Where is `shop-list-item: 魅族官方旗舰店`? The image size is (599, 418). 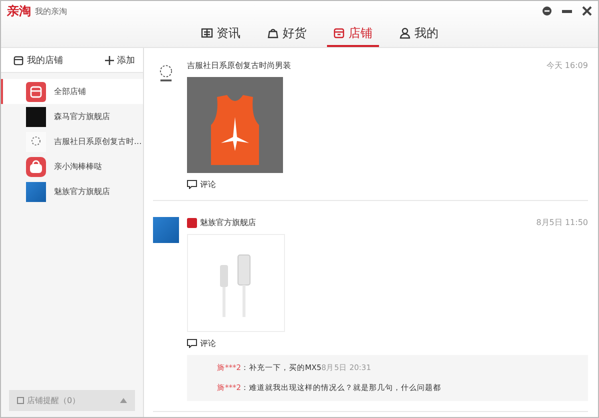 shop-list-item: 魅族官方旗舰店 is located at coordinates (72, 191).